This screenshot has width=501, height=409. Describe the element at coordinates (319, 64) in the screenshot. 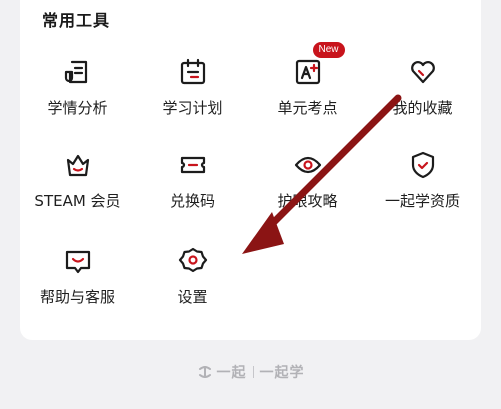

I see `a-plus-icon: New` at that location.